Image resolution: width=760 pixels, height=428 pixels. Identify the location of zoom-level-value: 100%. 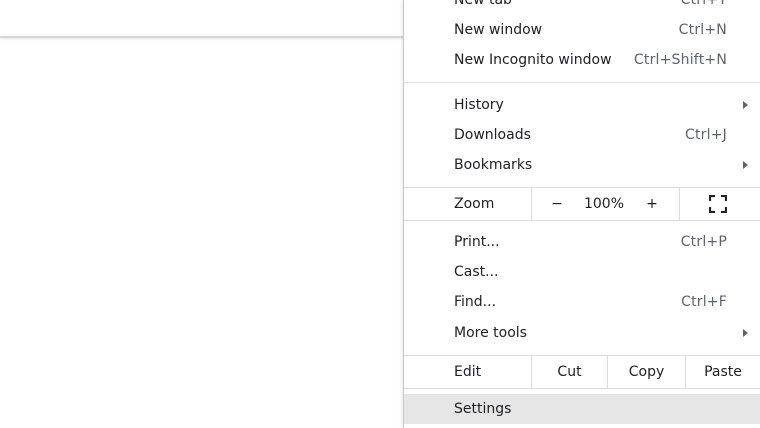
(604, 204).